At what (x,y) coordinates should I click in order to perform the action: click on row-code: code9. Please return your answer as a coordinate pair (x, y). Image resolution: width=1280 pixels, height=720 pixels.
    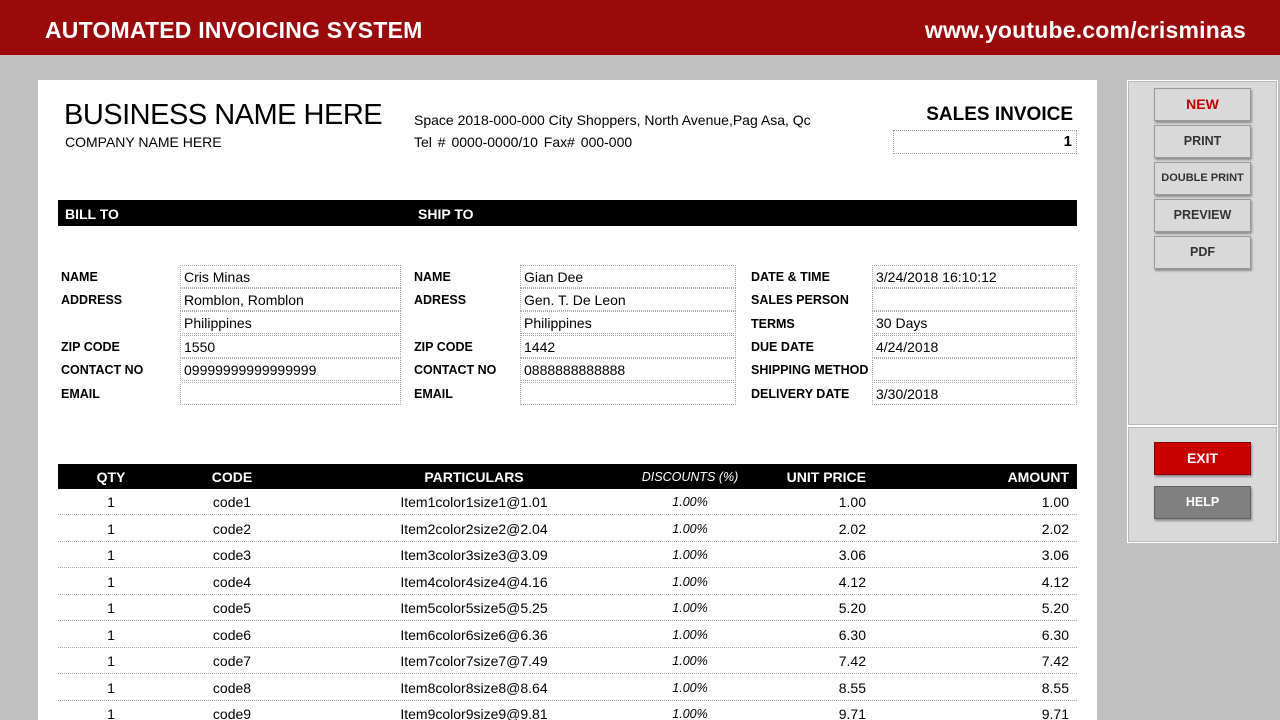
    Looking at the image, I should click on (232, 713).